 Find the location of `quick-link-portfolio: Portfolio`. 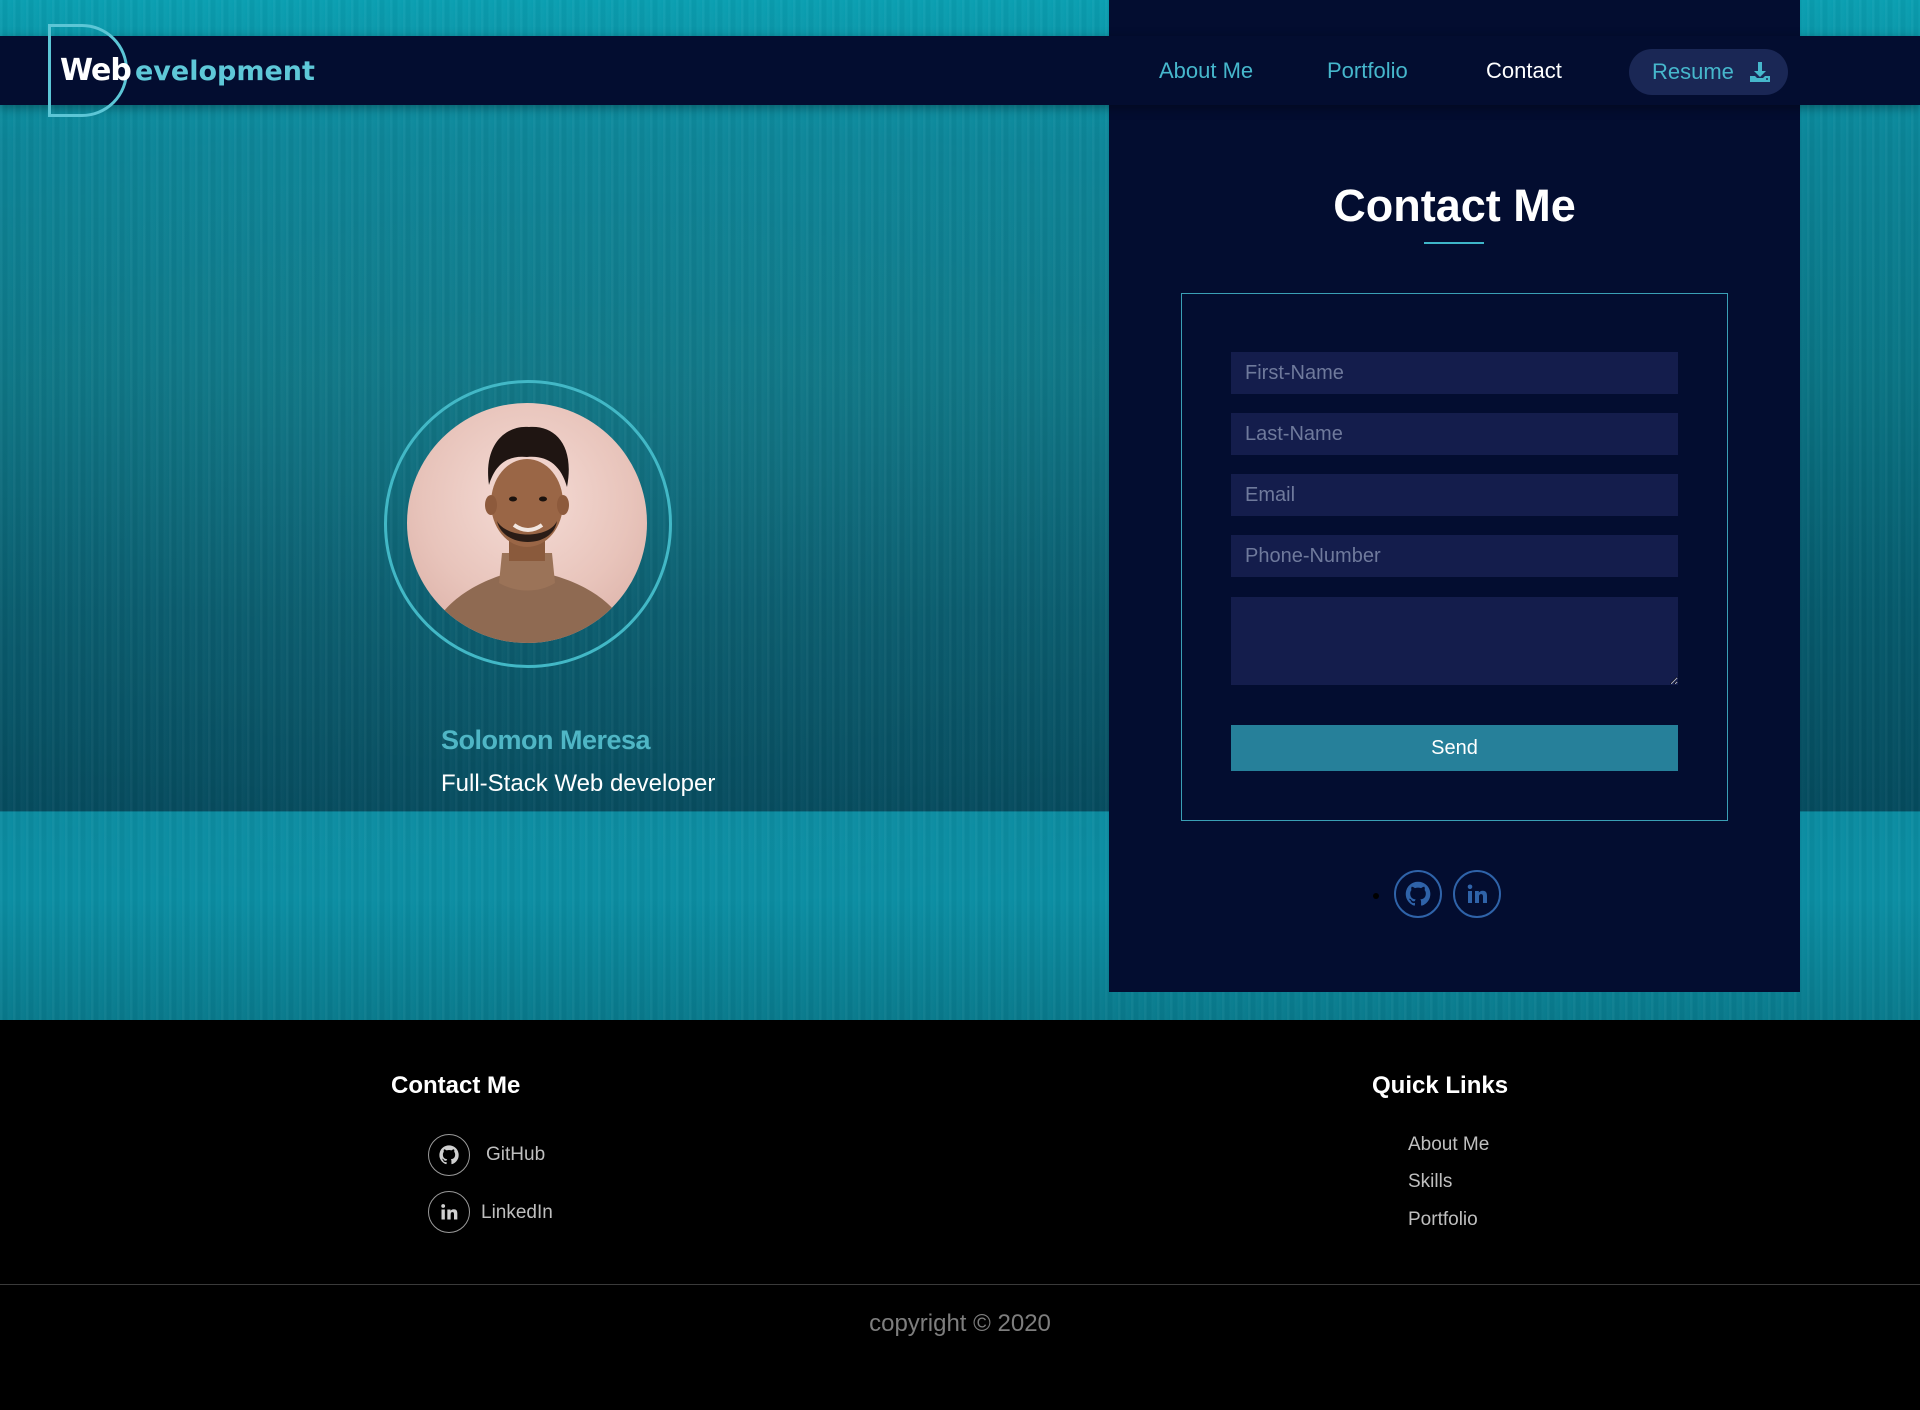

quick-link-portfolio: Portfolio is located at coordinates (1443, 1220).